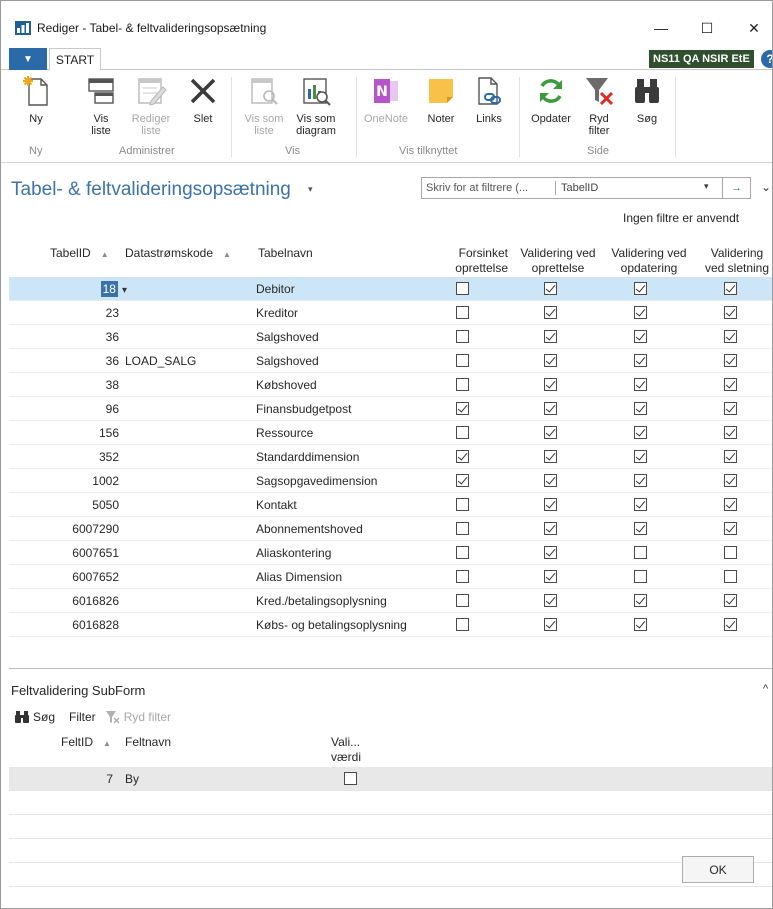 The width and height of the screenshot is (773, 909). Describe the element at coordinates (390, 409) in the screenshot. I see `table-row: 96 Finansbudgetpost` at that location.